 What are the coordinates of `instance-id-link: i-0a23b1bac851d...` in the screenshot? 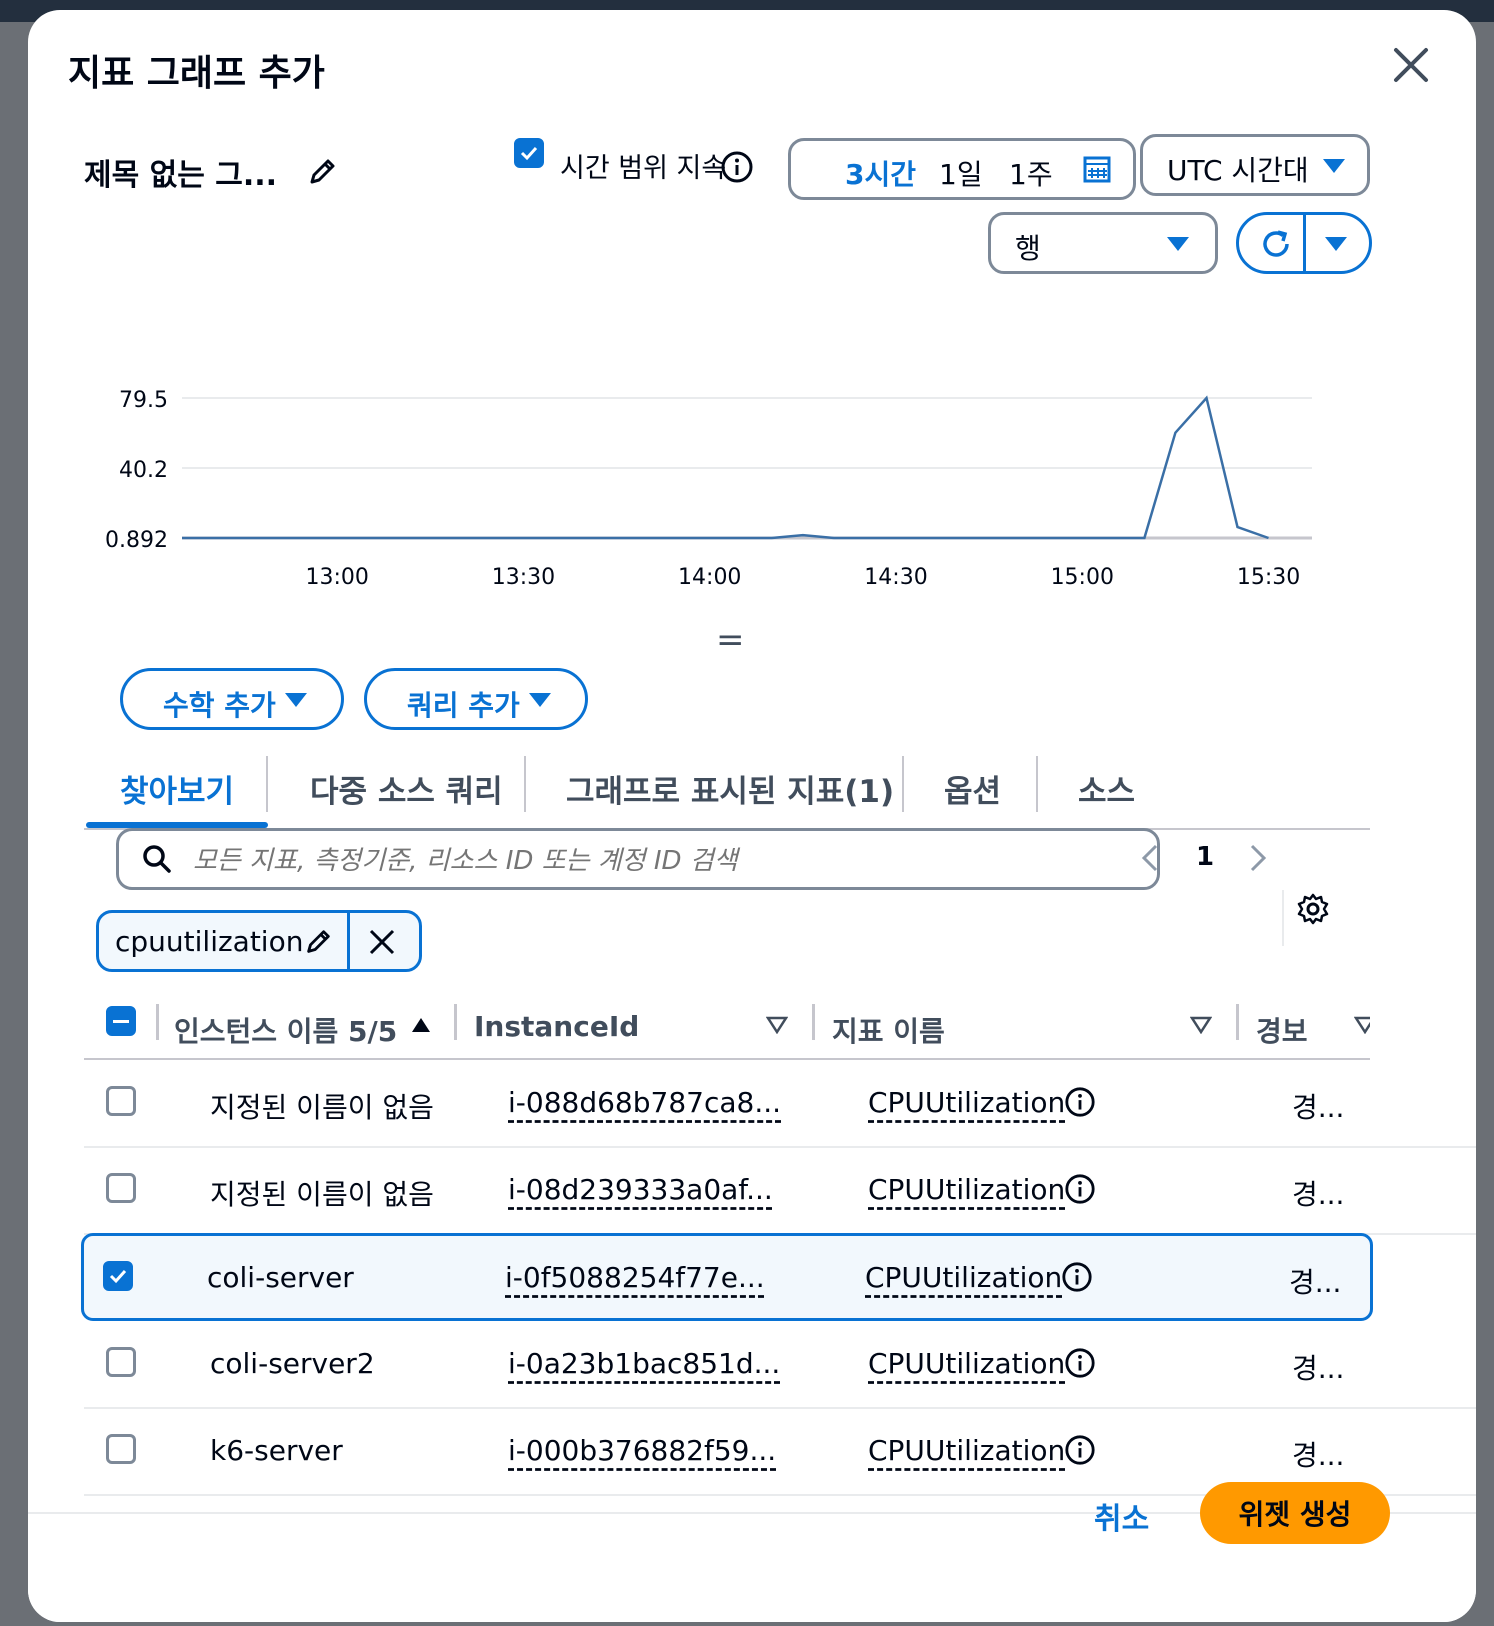 It's located at (644, 1363).